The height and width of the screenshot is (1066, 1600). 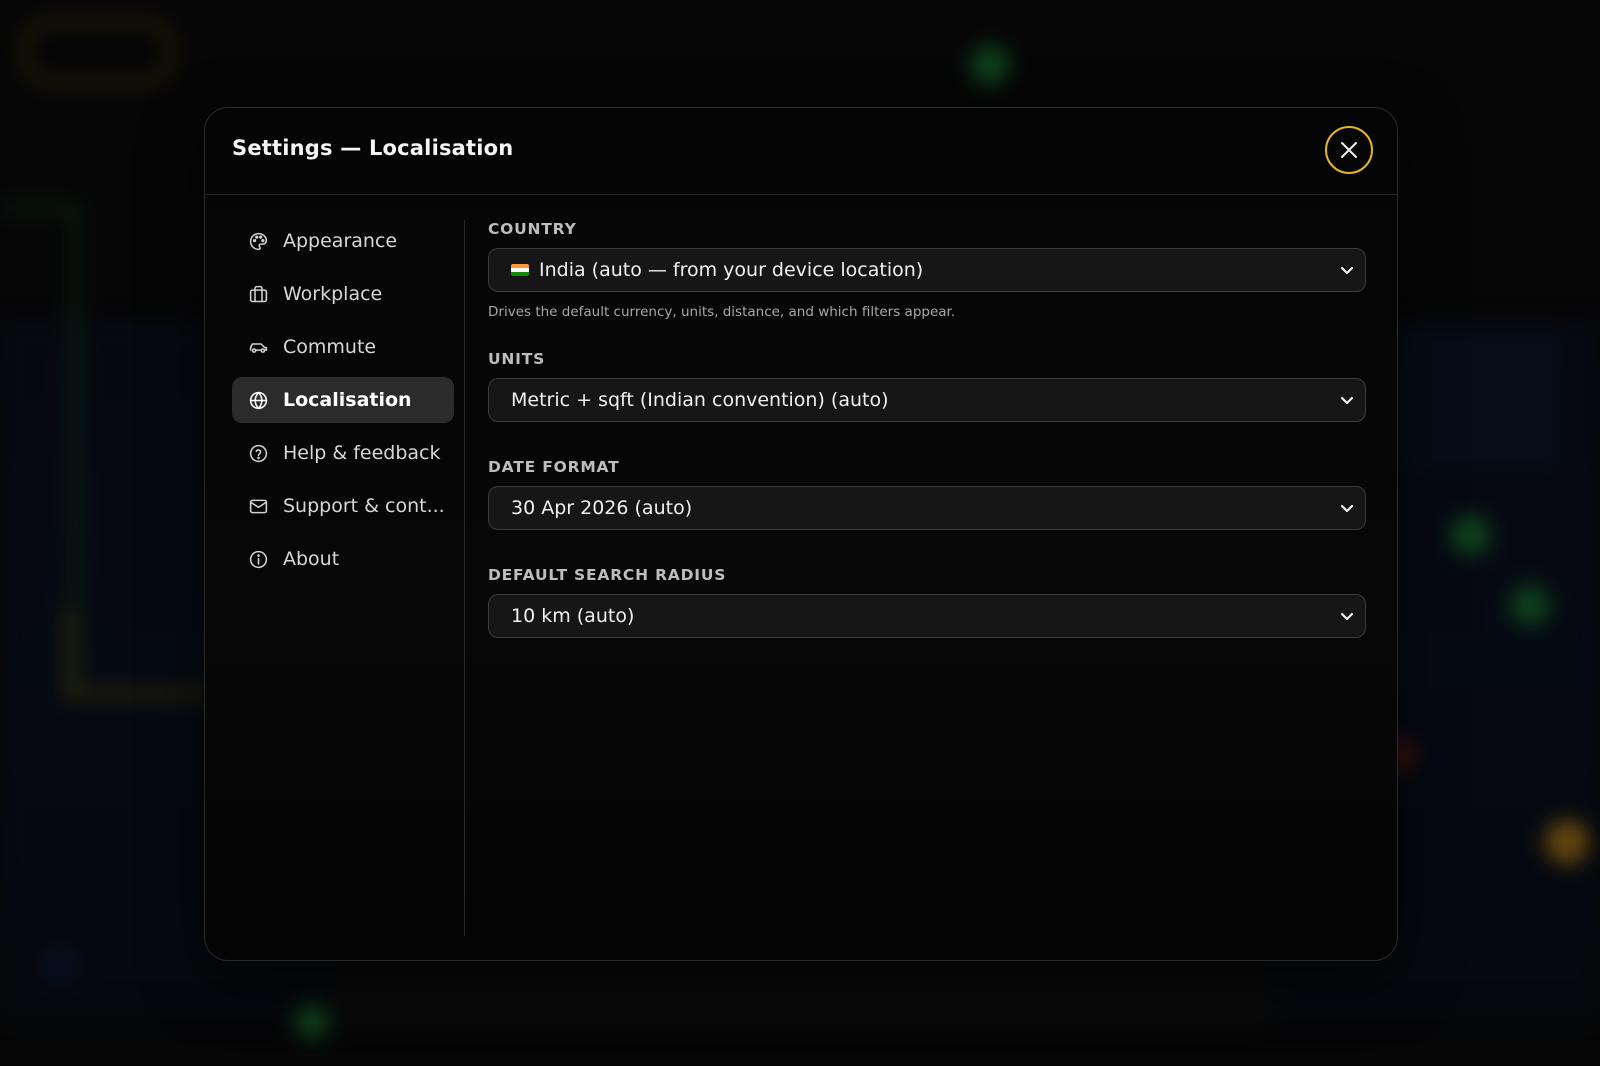 What do you see at coordinates (532, 229) in the screenshot?
I see `country-label: COUNTRY` at bounding box center [532, 229].